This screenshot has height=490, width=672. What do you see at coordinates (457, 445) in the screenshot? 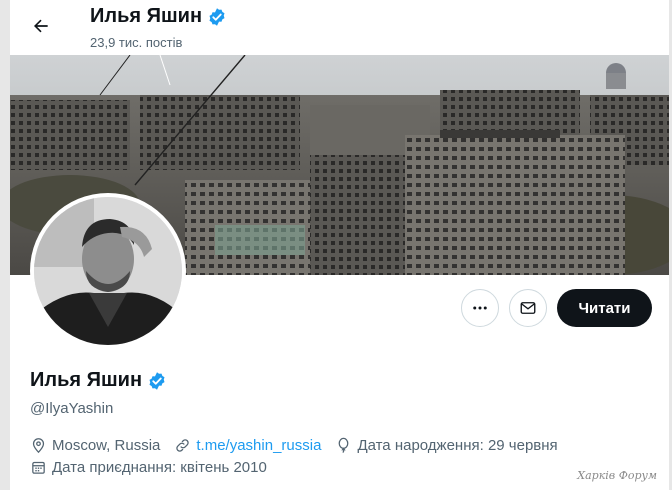
I see `birthday-text: Дата народження: 29 червня` at bounding box center [457, 445].